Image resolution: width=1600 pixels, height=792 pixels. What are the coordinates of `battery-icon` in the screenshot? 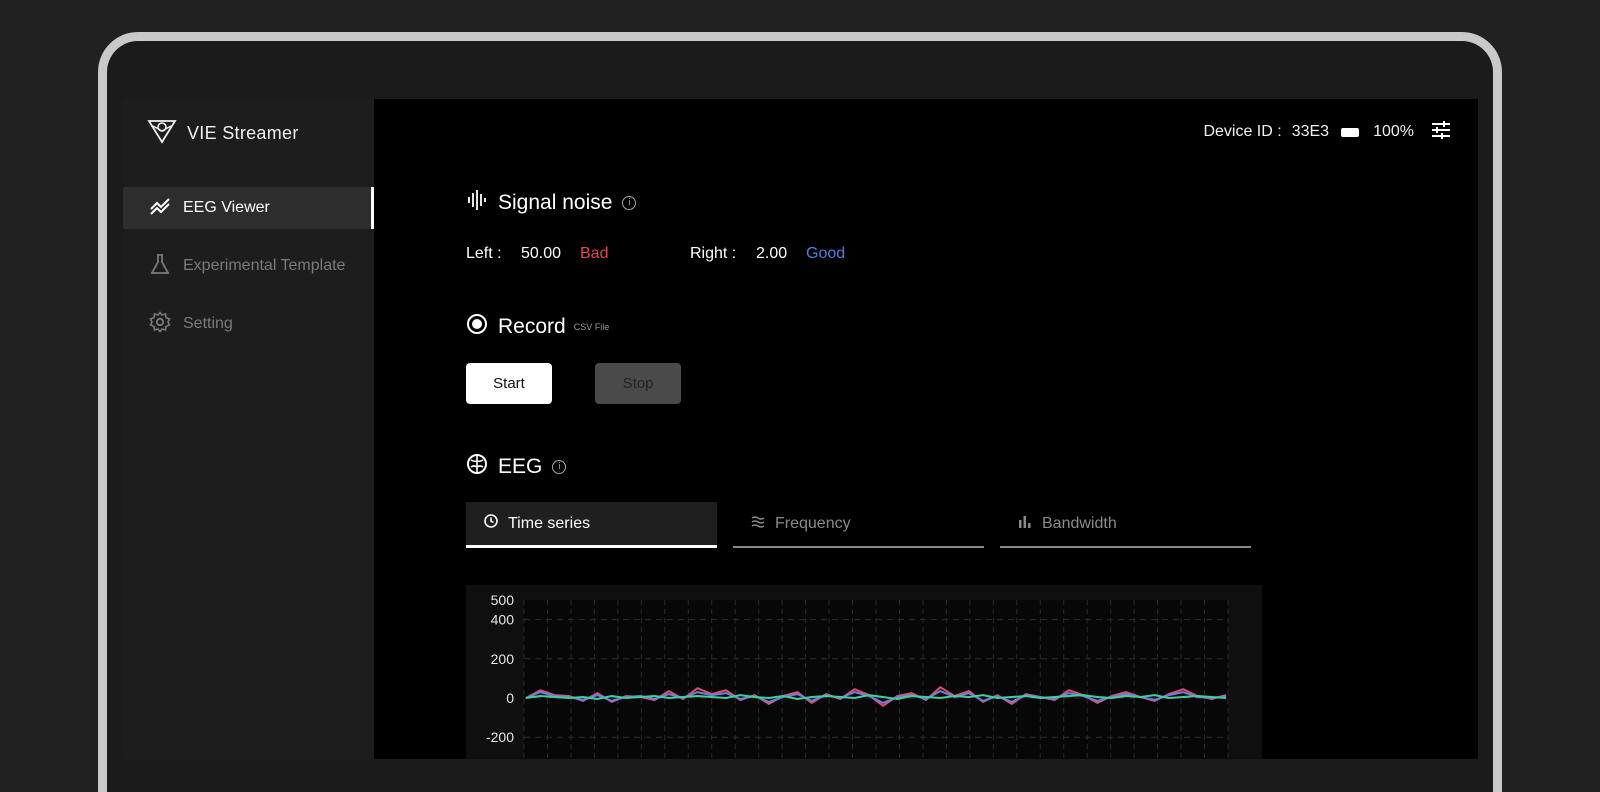 It's located at (1350, 132).